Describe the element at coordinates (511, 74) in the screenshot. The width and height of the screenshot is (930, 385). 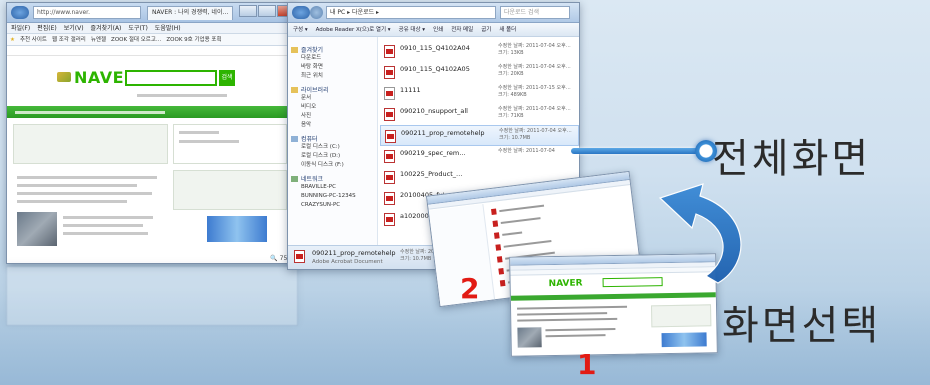
I see `file-size: 크기: 20KB` at that location.